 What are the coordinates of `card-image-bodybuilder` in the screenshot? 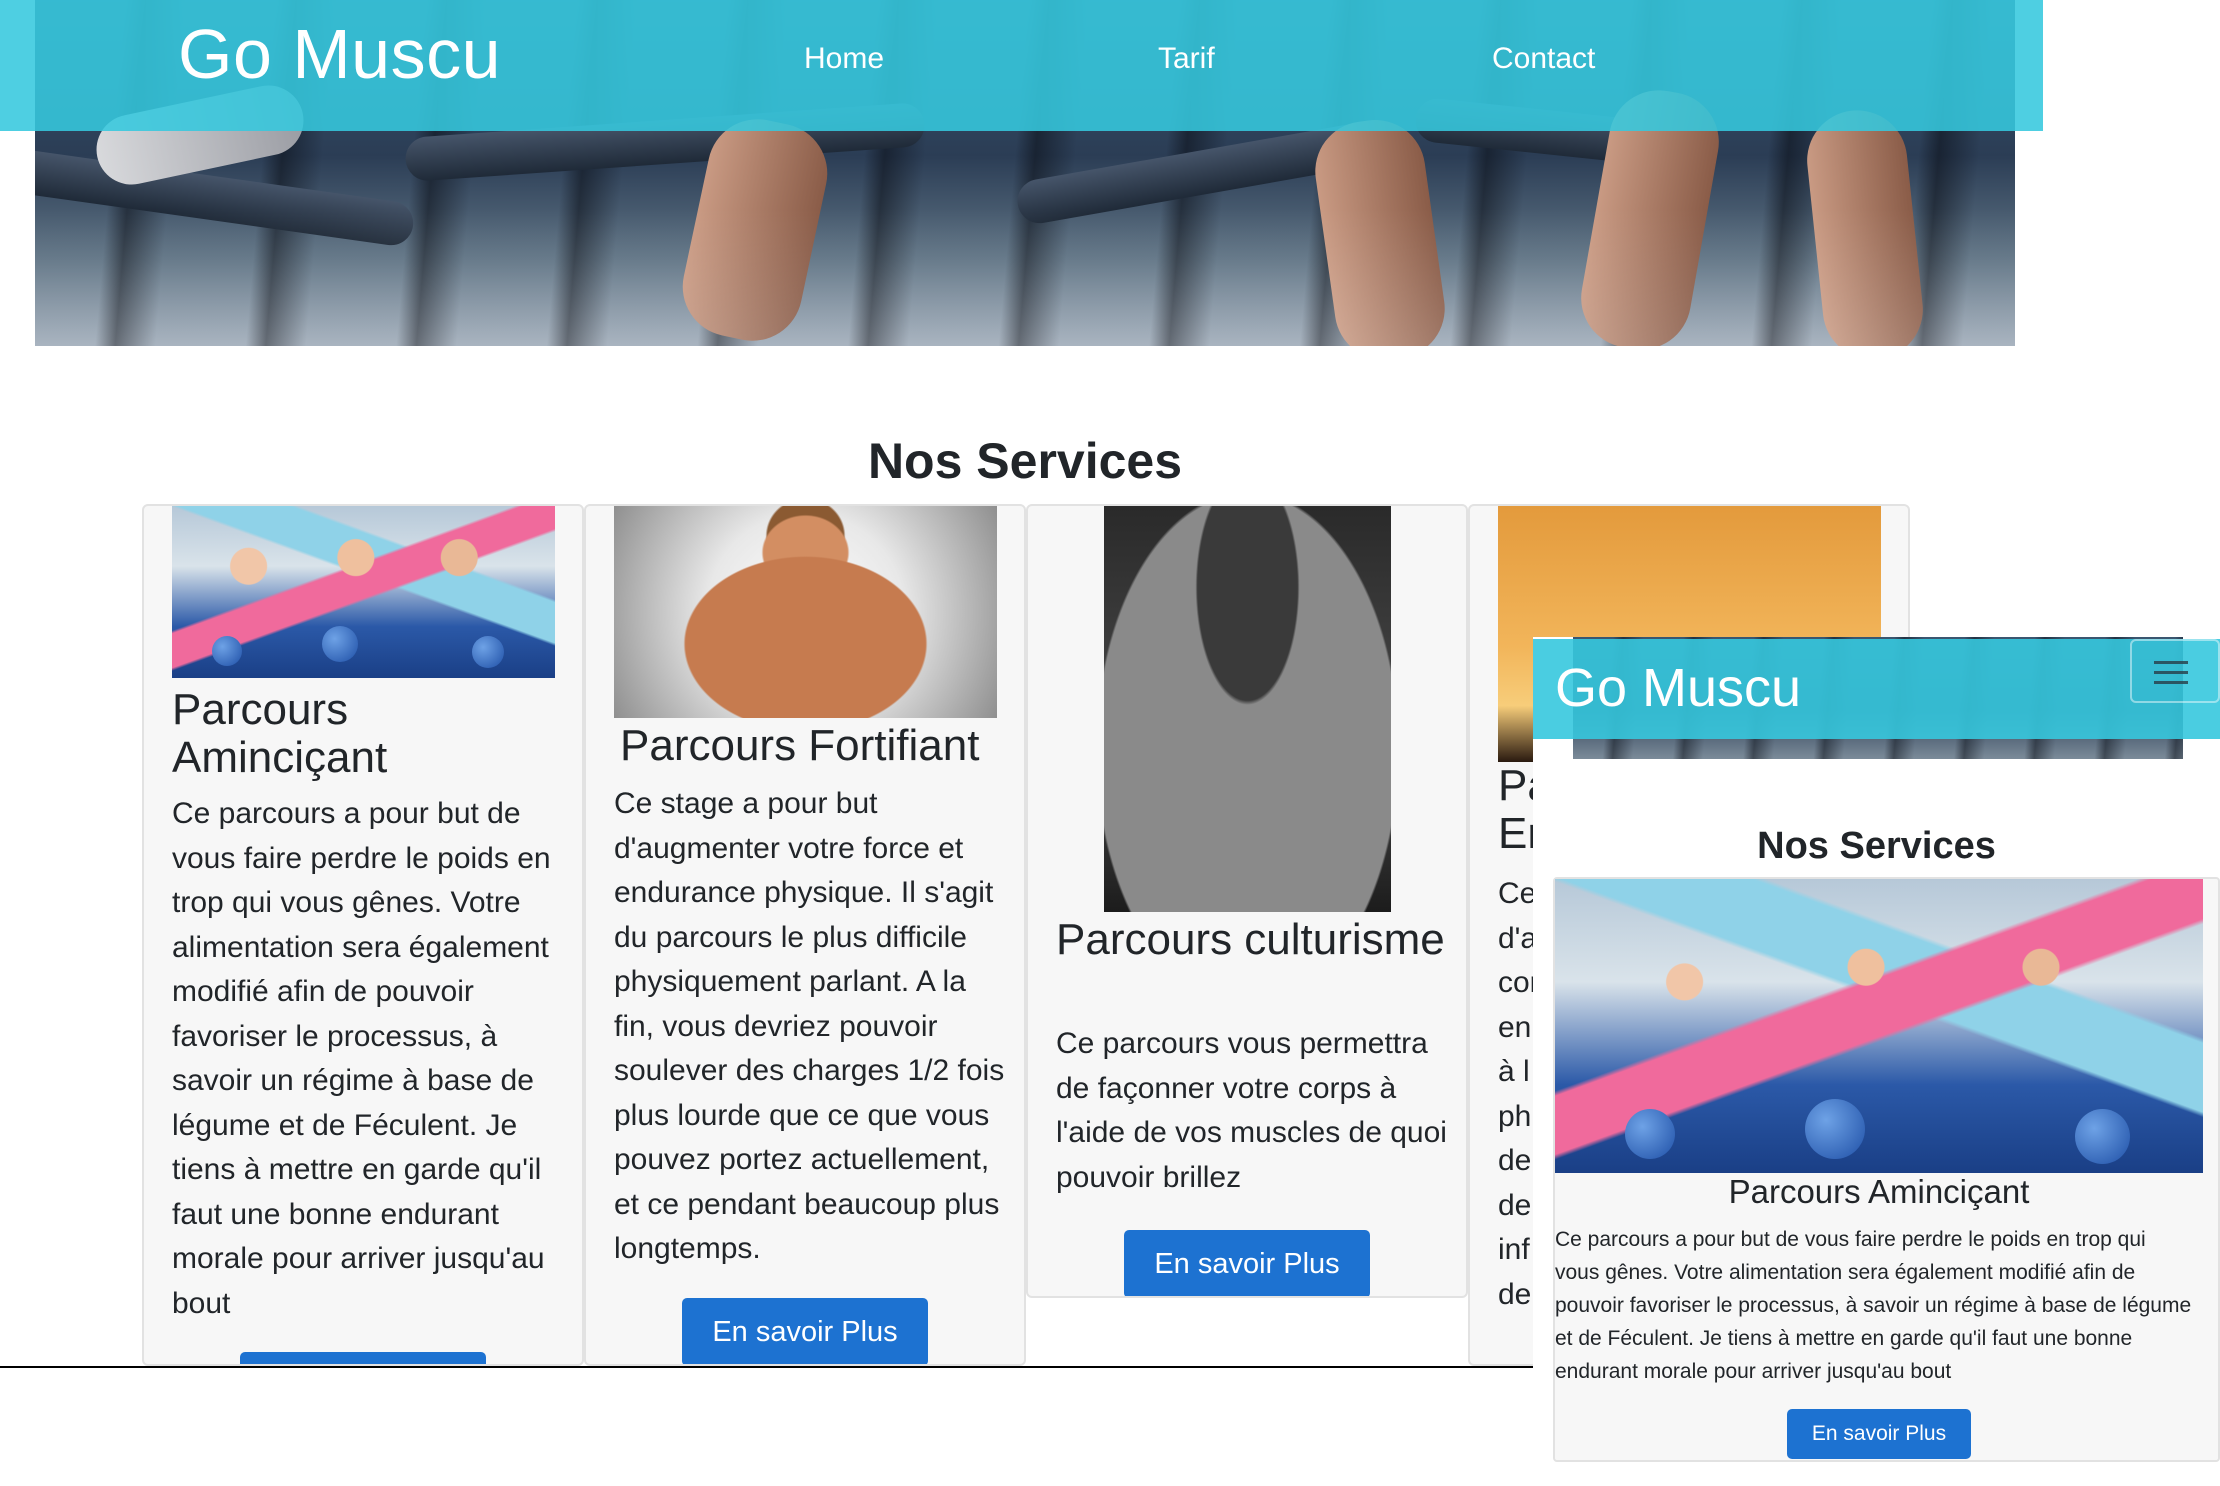 It's located at (1247, 709).